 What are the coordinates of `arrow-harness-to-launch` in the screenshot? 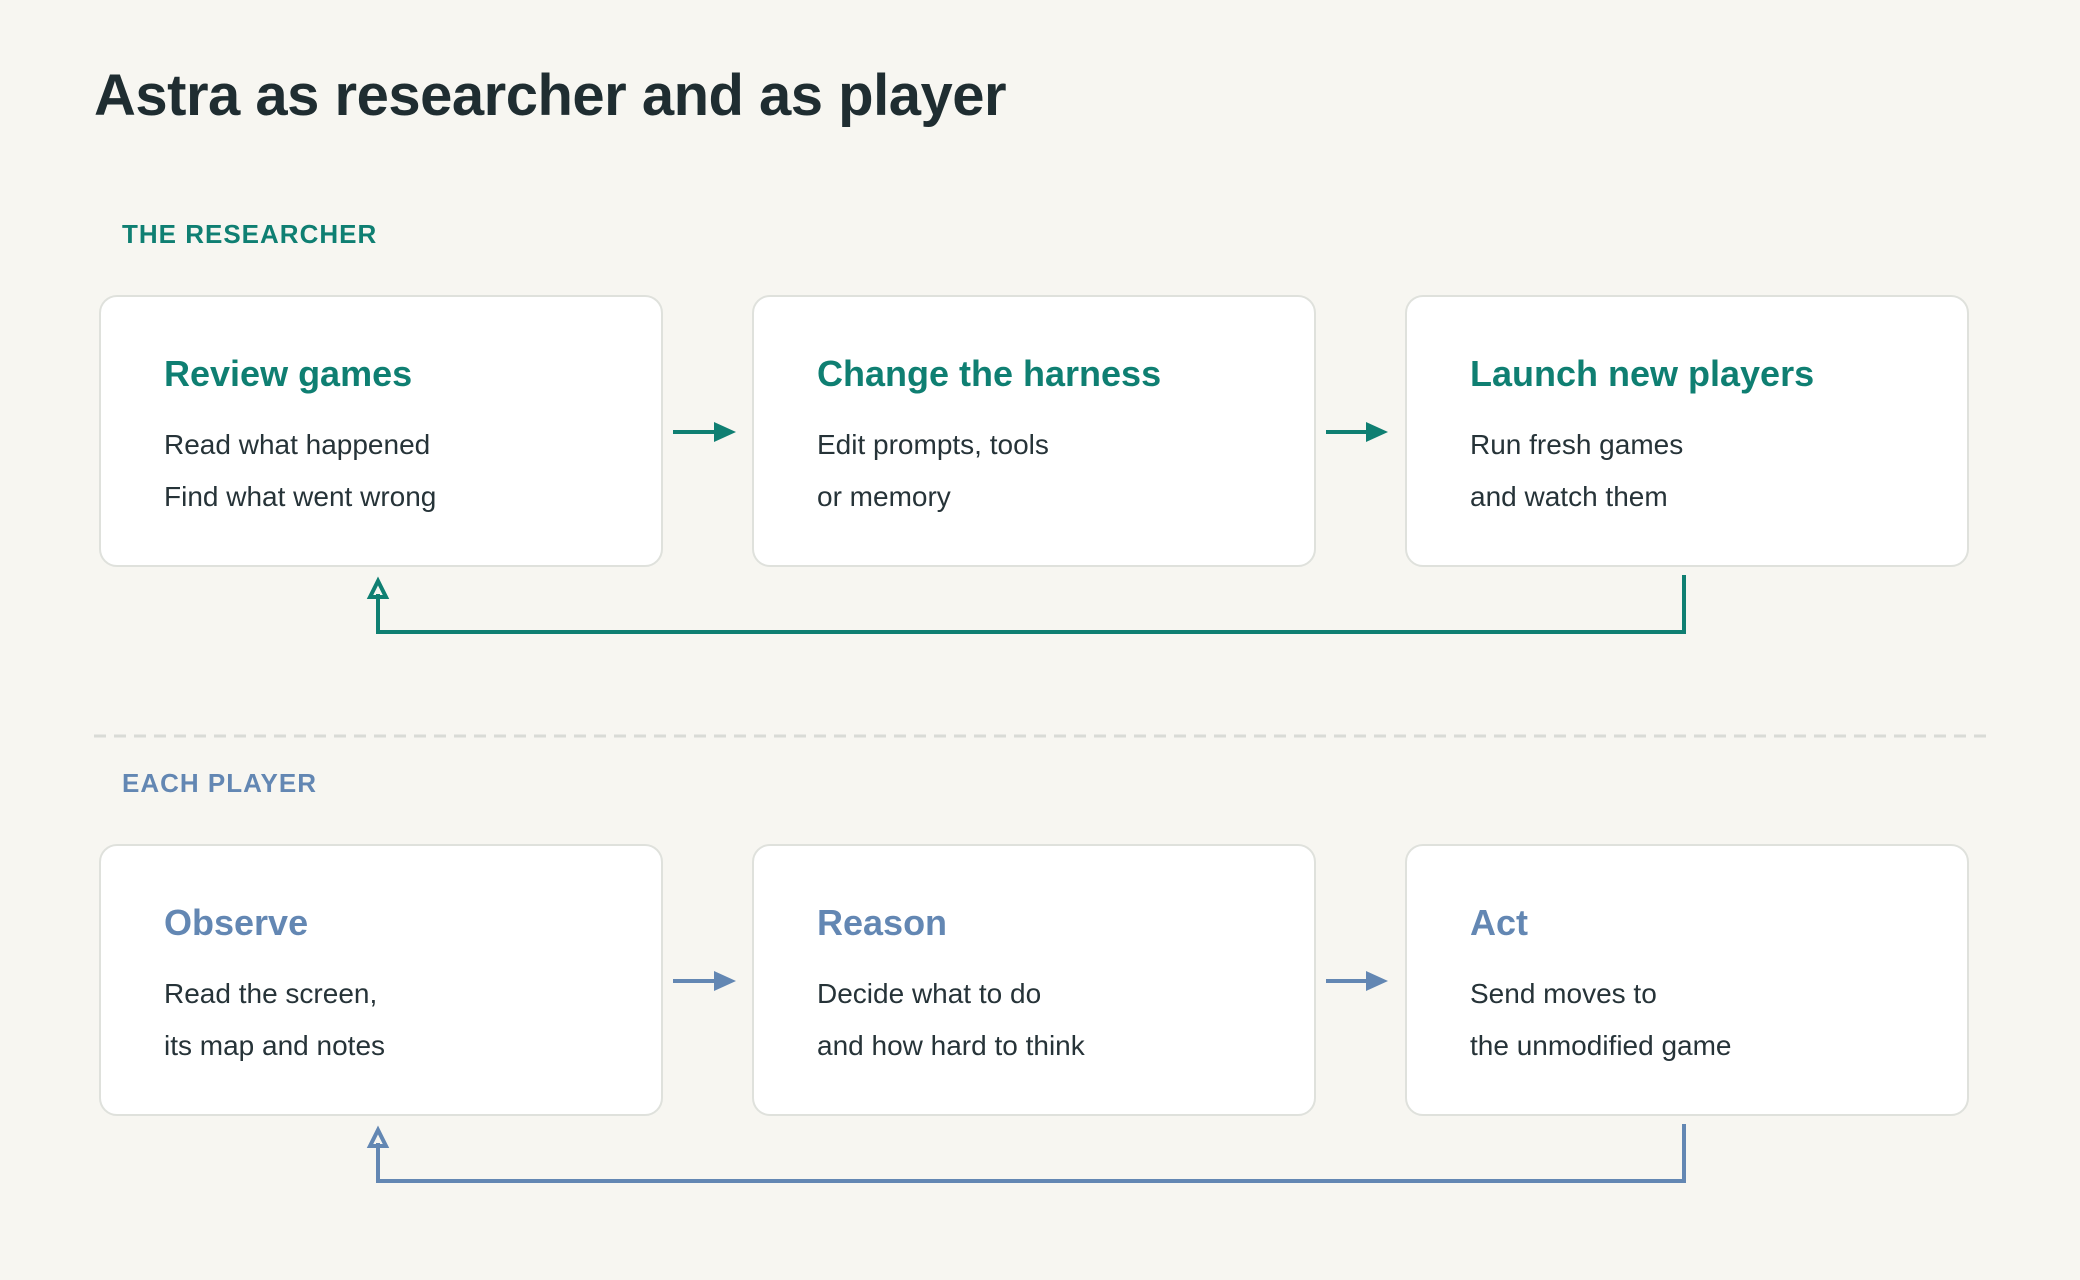 It's located at (1357, 432).